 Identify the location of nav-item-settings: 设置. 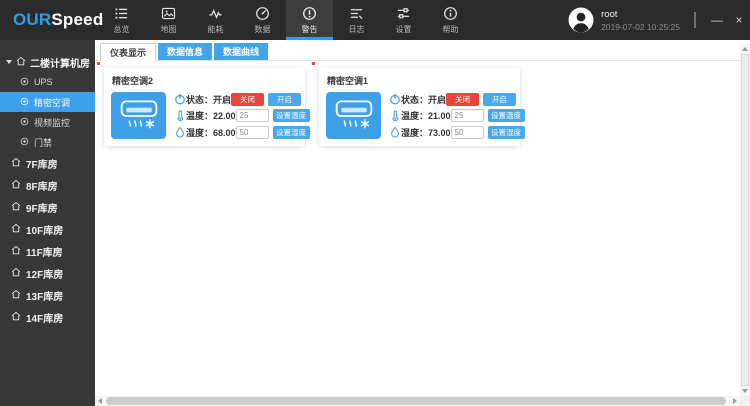
(403, 20).